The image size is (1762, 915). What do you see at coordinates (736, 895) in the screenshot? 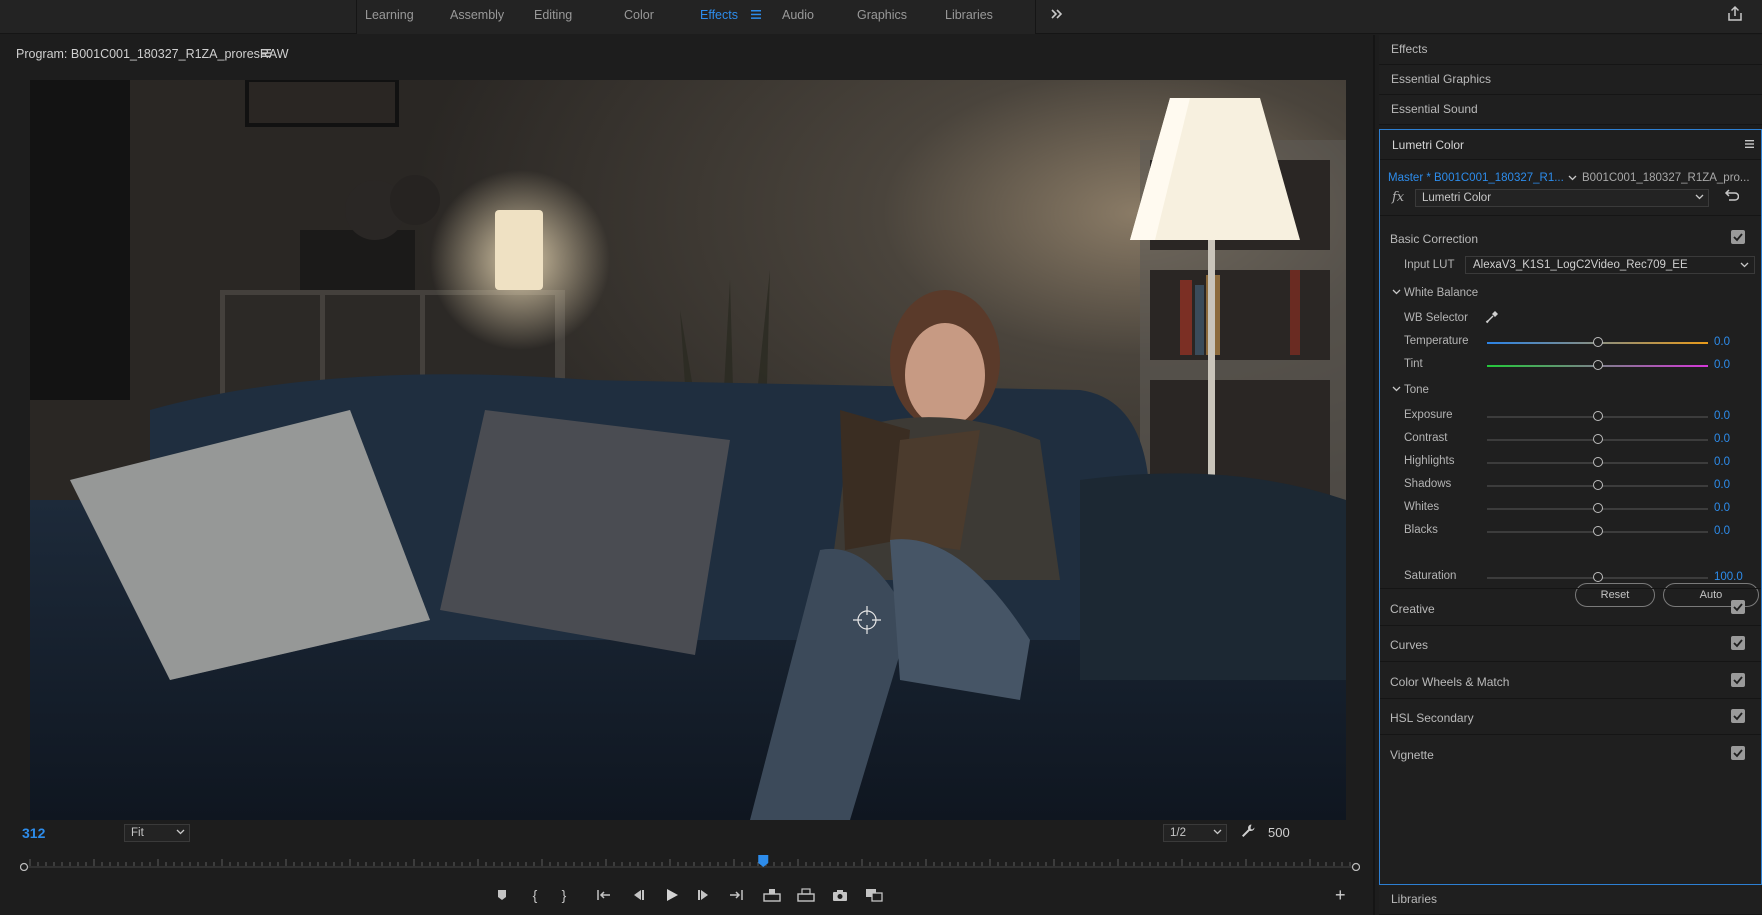
I see `go-to-out-icon` at bounding box center [736, 895].